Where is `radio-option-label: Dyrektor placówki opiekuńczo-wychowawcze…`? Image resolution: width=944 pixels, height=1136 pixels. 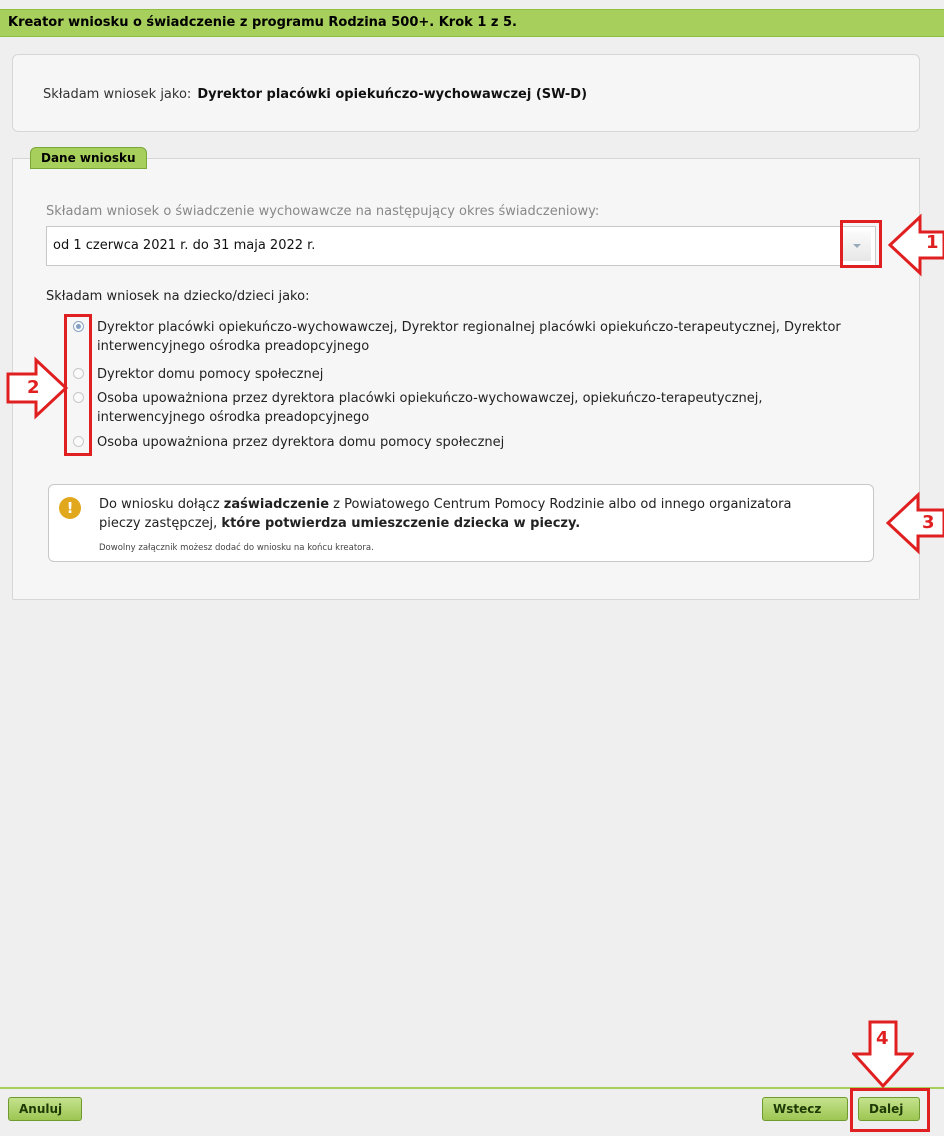
radio-option-label: Dyrektor placówki opiekuńczo-wychowawcze… is located at coordinates (507, 337).